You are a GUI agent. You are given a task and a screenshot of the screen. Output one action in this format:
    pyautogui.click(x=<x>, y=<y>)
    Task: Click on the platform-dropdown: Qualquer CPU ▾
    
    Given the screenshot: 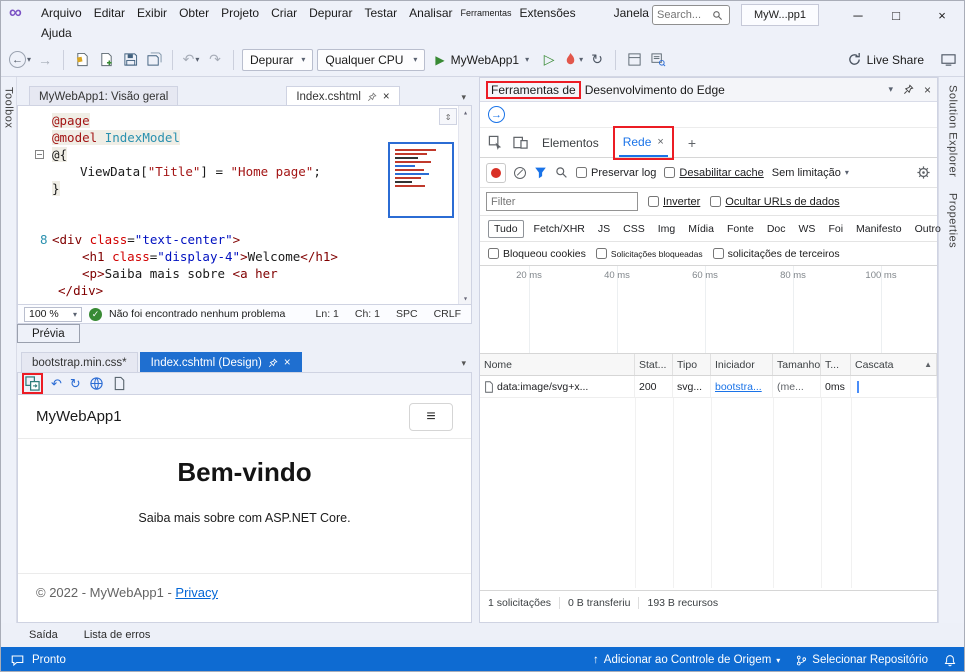 What is the action you would take?
    pyautogui.click(x=371, y=59)
    